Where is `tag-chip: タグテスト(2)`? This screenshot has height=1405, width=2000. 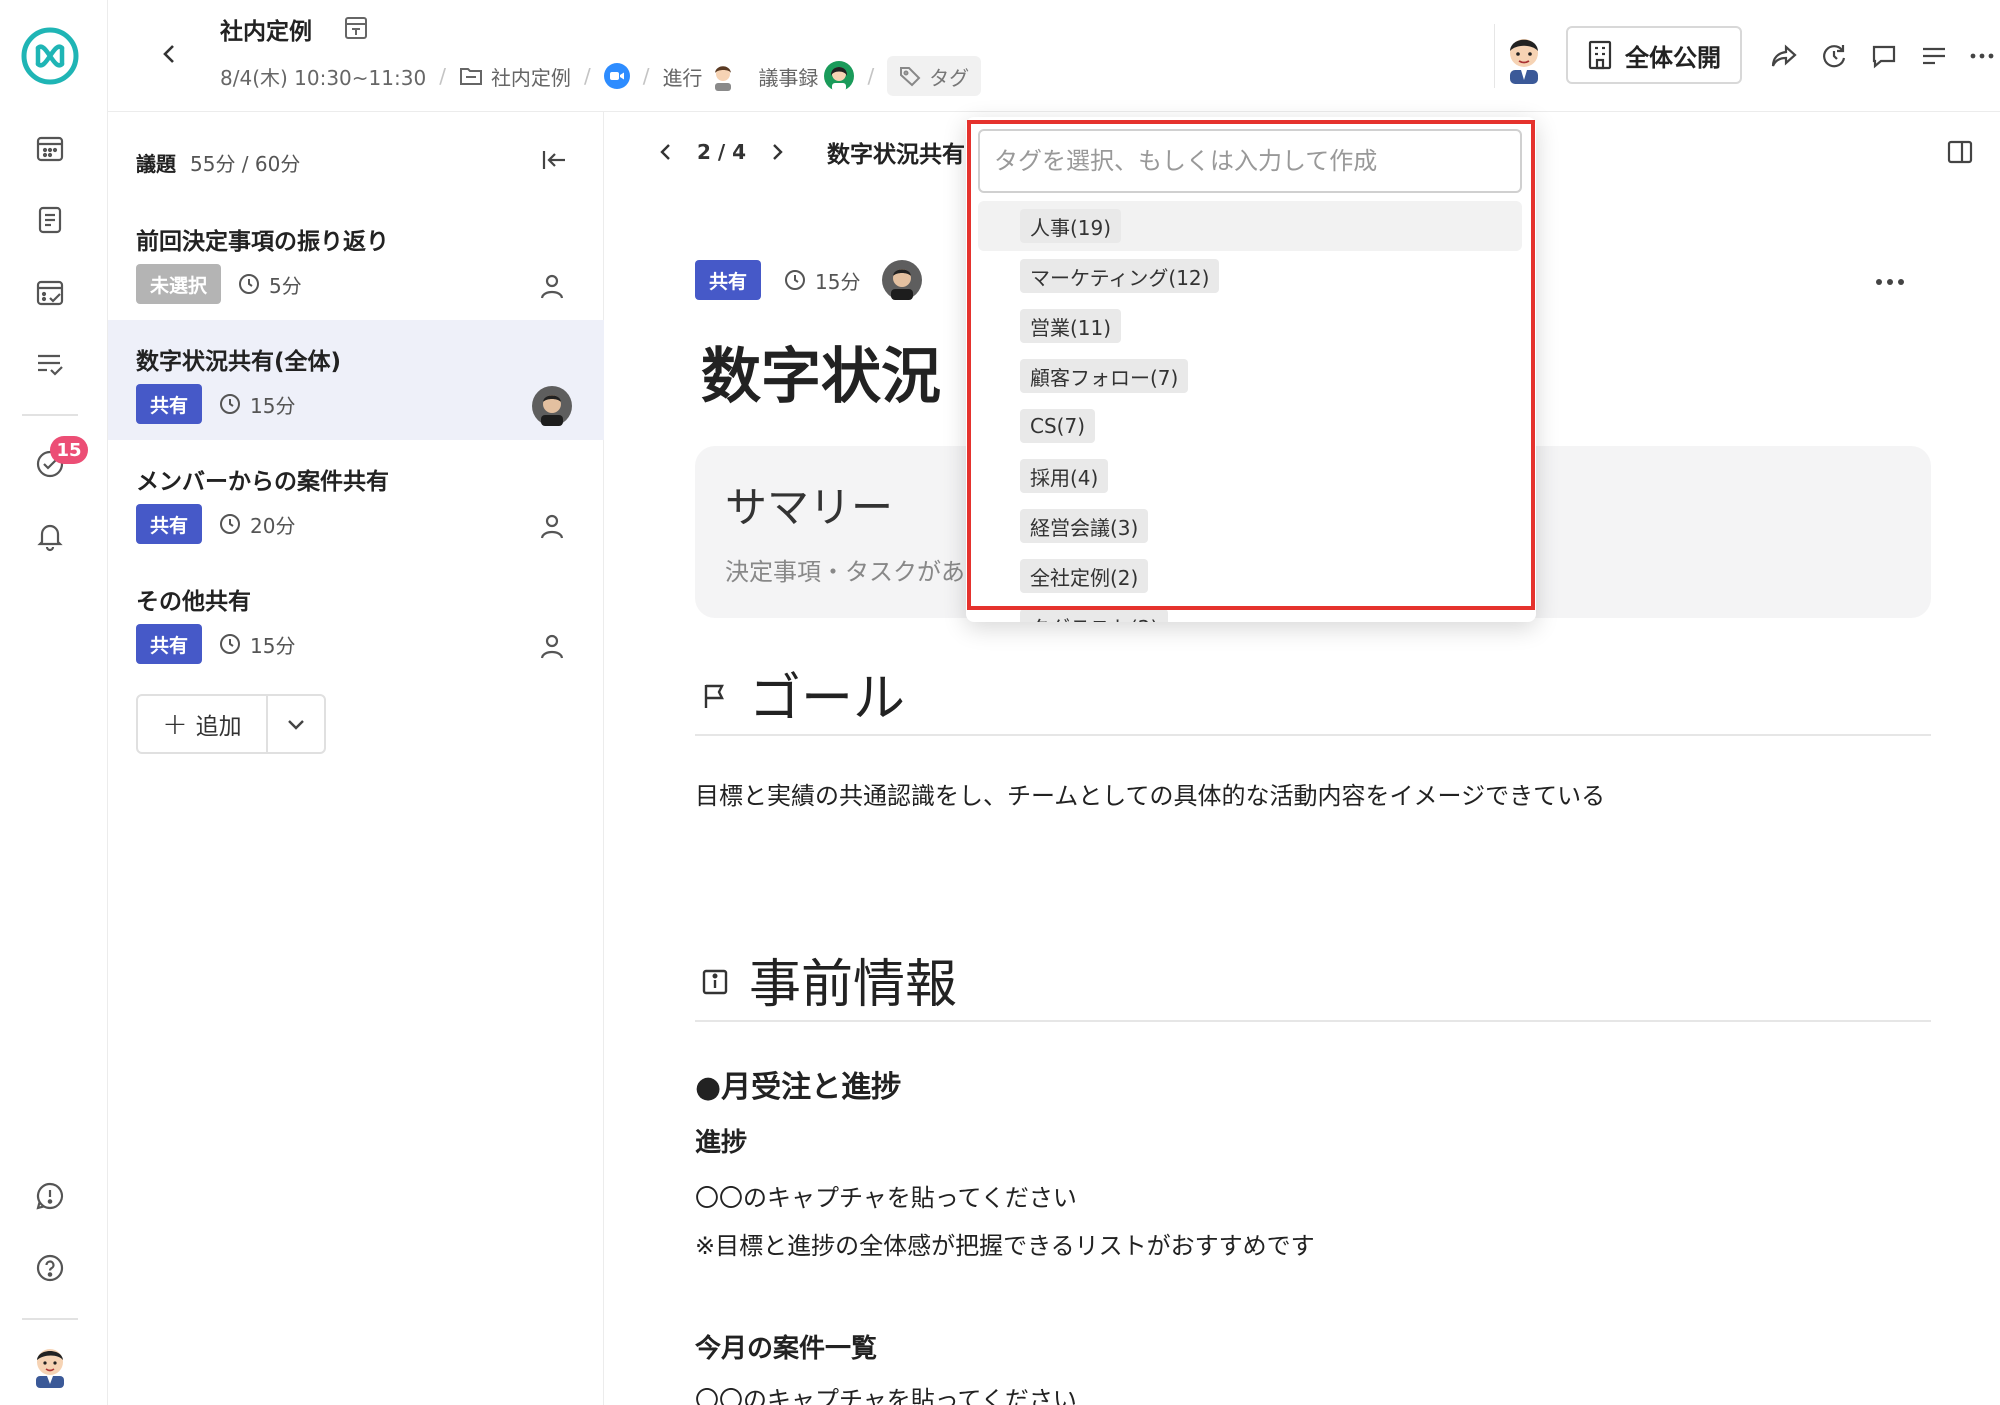
tag-chip: タグテスト(2) is located at coordinates (1094, 615).